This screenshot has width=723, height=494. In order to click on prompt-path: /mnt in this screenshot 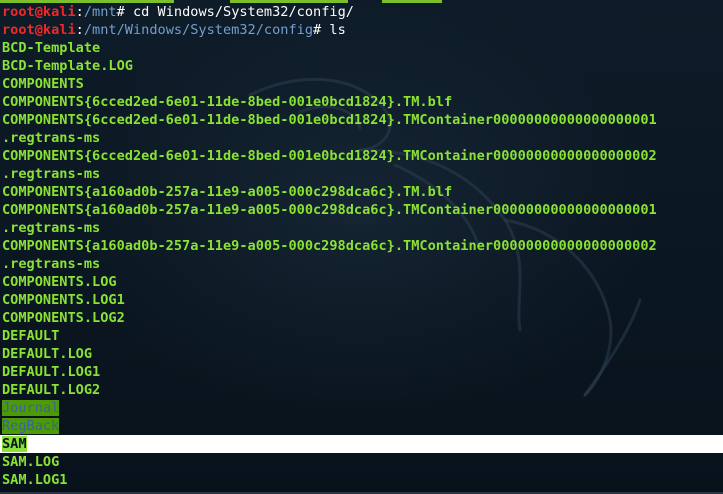, I will do `click(100, 12)`.